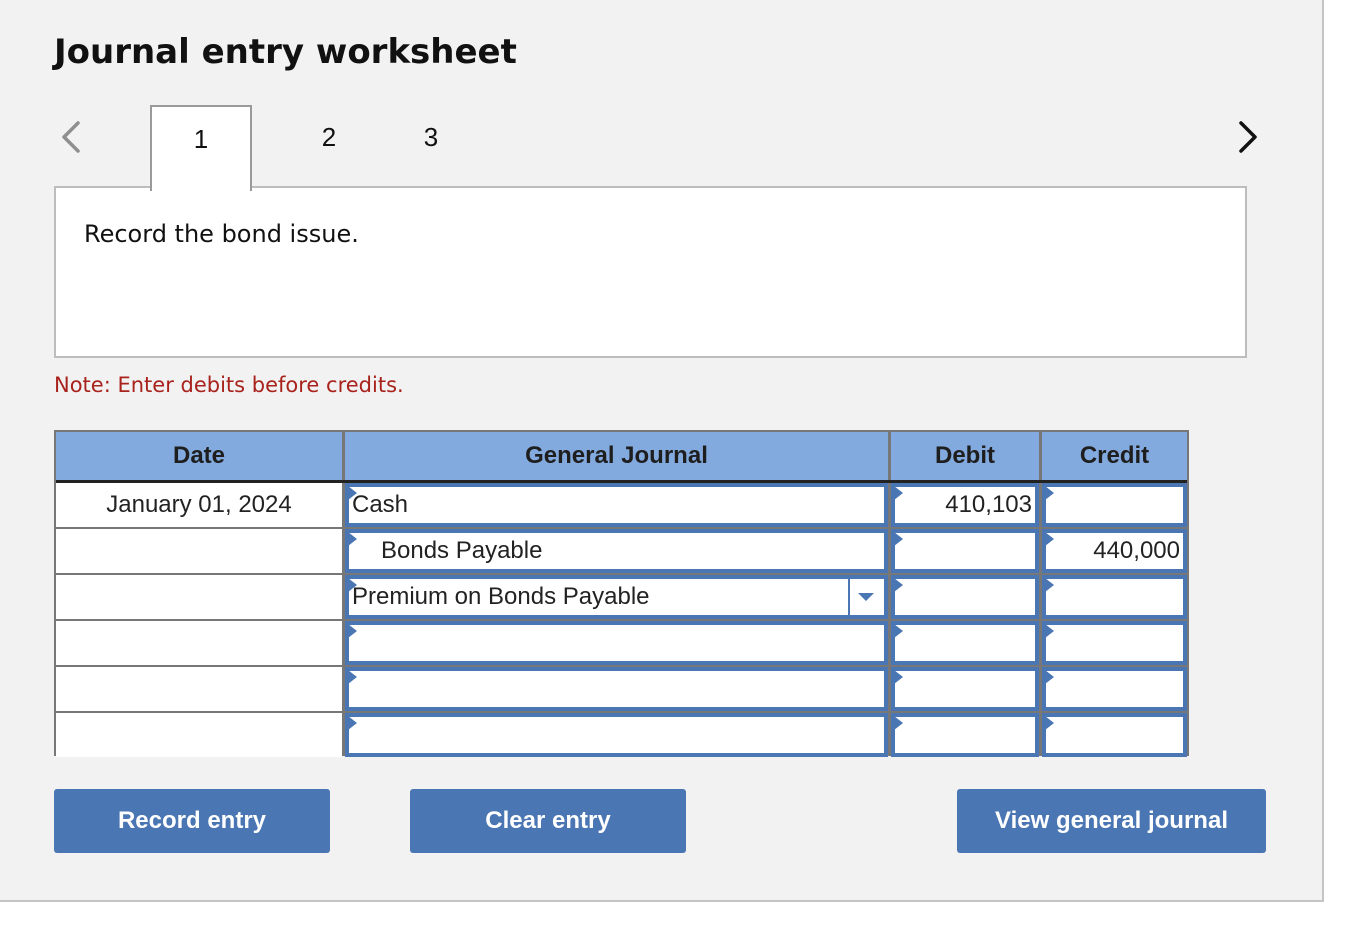 The width and height of the screenshot is (1354, 930). I want to click on page-title: Journal entry worksheet, so click(285, 52).